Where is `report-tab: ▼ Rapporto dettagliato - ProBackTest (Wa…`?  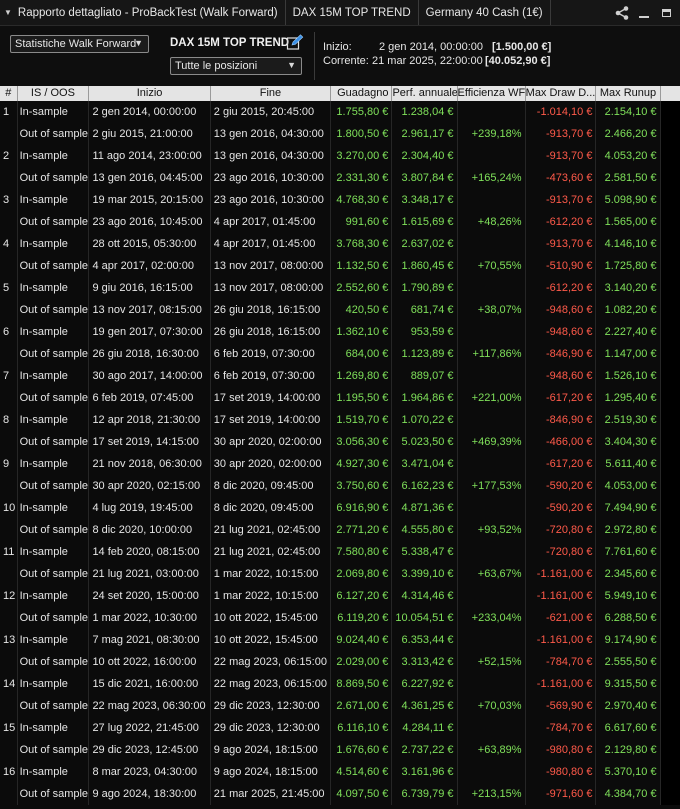
report-tab: ▼ Rapporto dettagliato - ProBackTest (Wa… is located at coordinates (143, 12).